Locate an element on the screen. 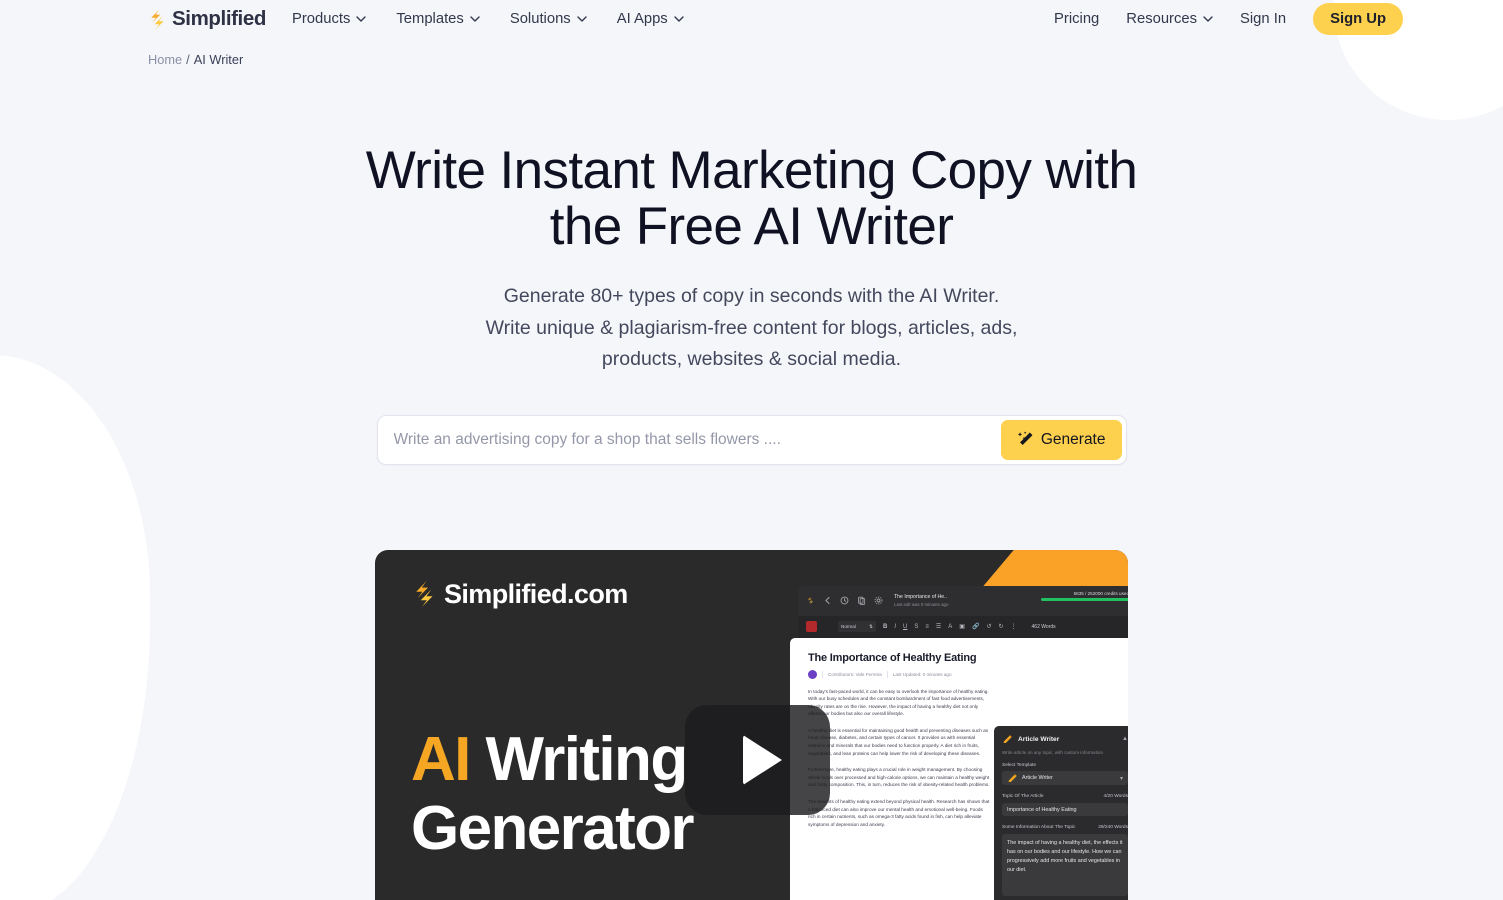 The height and width of the screenshot is (900, 1503). editor-last-updated: Last Updated: 0 minutes ago is located at coordinates (922, 674).